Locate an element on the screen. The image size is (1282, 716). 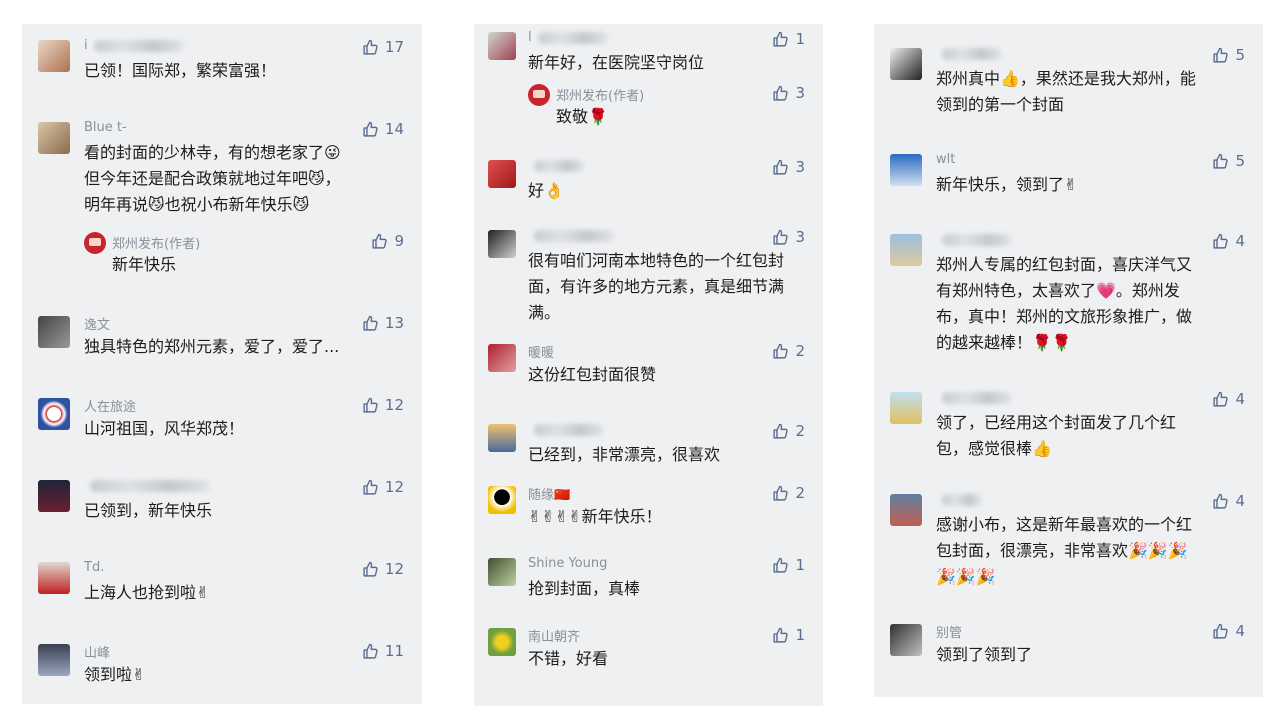
commenter-name: 逸文 is located at coordinates (97, 323).